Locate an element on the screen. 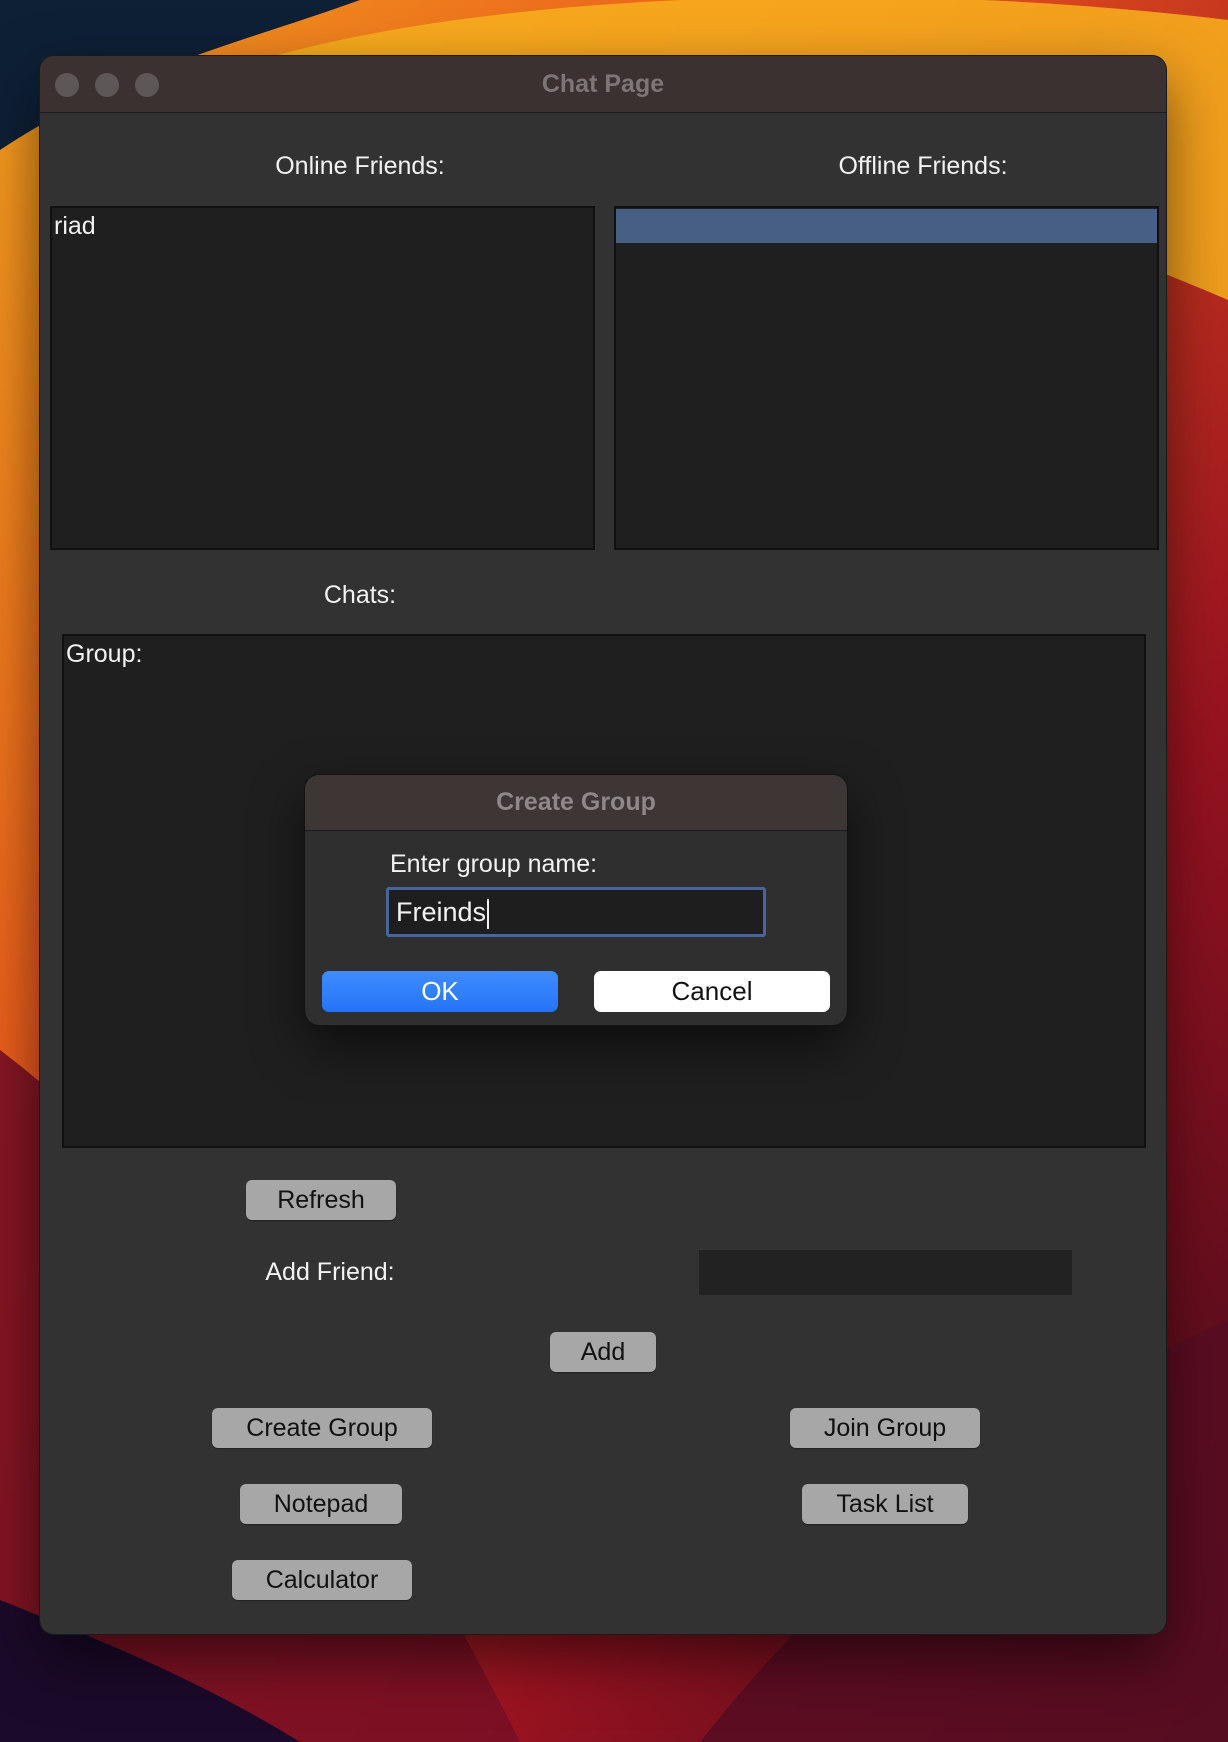 Image resolution: width=1228 pixels, height=1742 pixels. text-caret is located at coordinates (488, 913).